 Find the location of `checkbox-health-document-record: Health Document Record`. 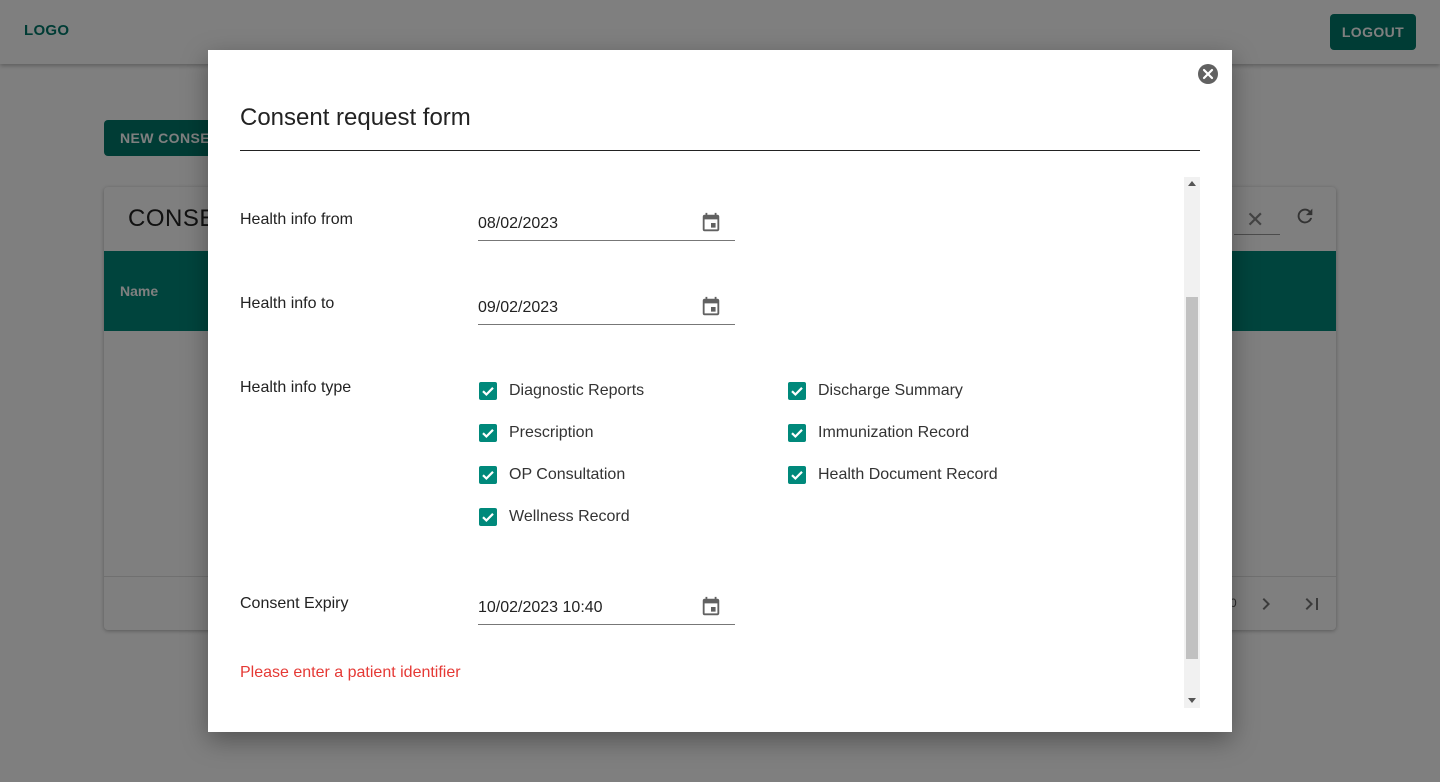

checkbox-health-document-record: Health Document Record is located at coordinates (891, 475).